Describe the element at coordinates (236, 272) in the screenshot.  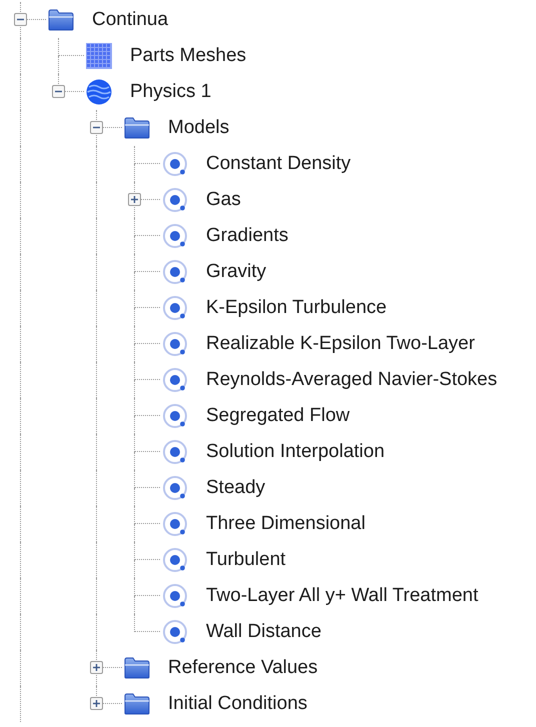
I see `tree-item-label: Gravity` at that location.